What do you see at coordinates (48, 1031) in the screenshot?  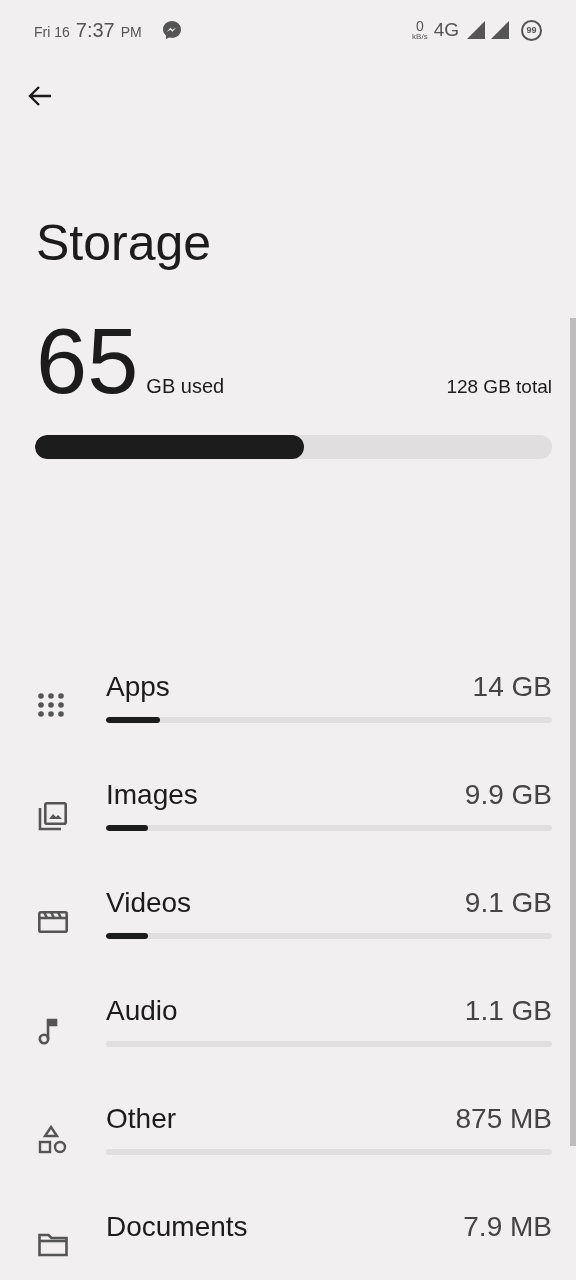 I see `music-note-icon` at bounding box center [48, 1031].